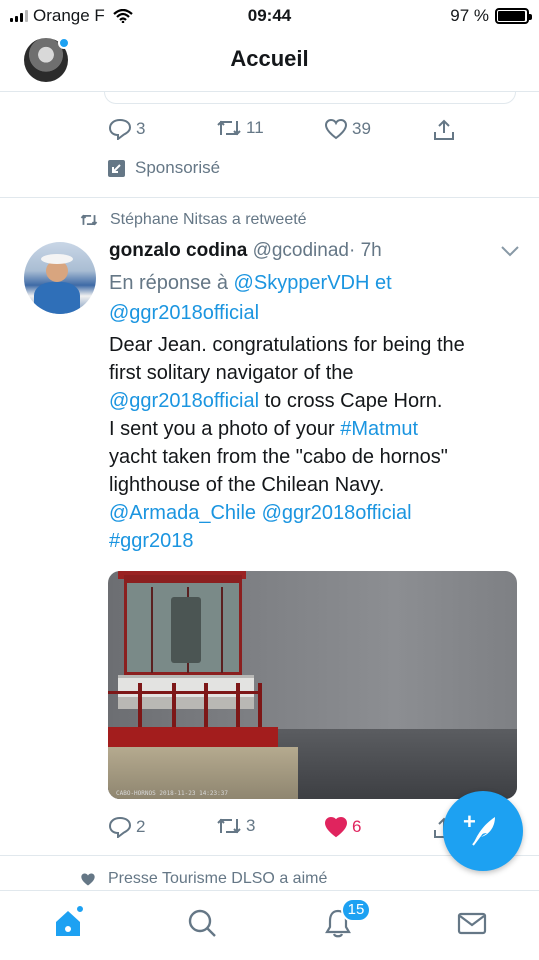 The image size is (539, 960). Describe the element at coordinates (141, 128) in the screenshot. I see `reply-count: 3` at that location.